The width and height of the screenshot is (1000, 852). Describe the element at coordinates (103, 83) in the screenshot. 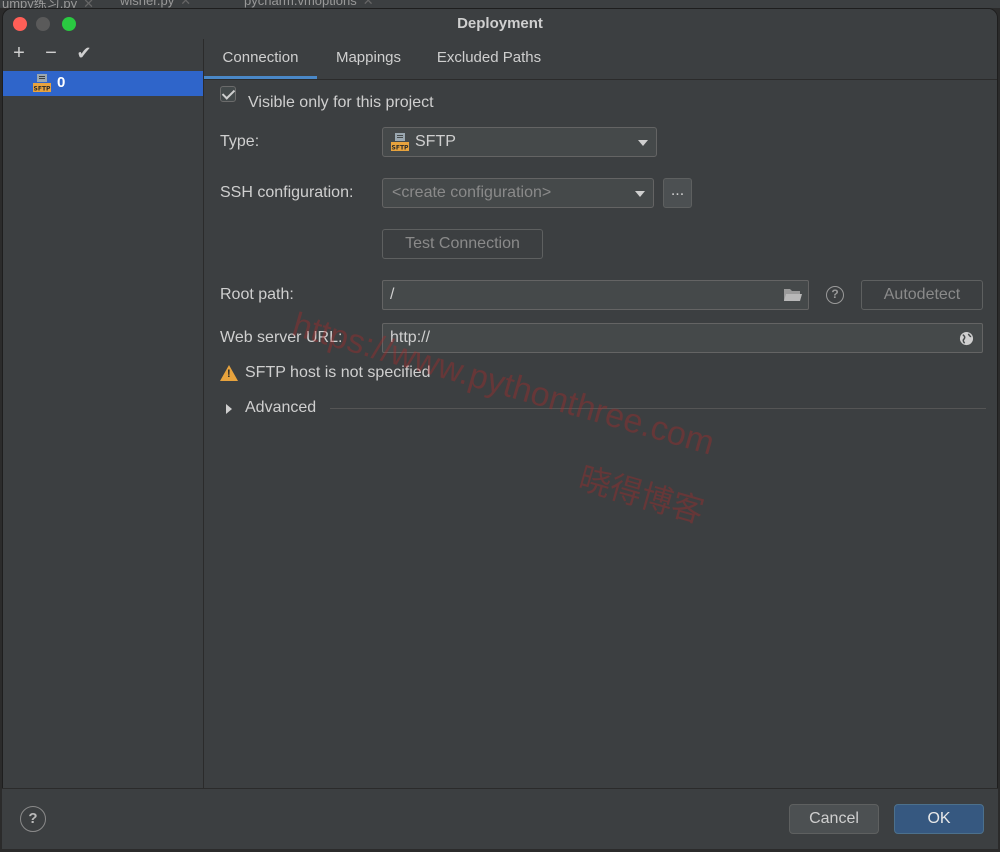

I see `server-list-item: SFTP 0` at that location.